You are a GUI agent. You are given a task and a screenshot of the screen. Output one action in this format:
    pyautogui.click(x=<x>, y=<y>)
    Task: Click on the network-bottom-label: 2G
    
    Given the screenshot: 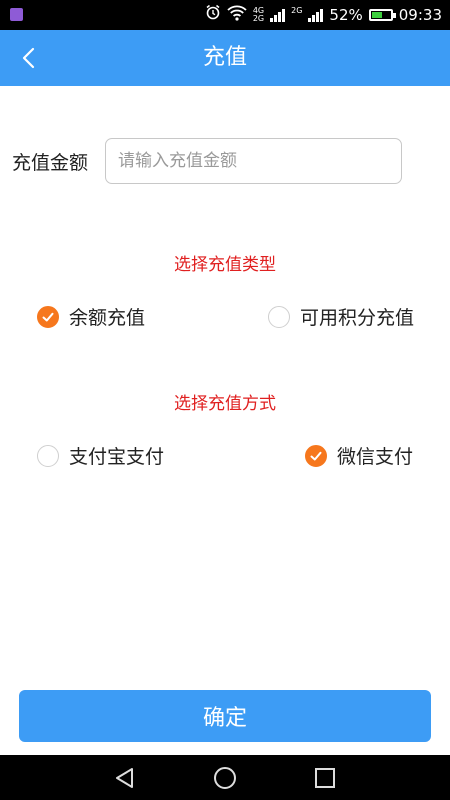 What is the action you would take?
    pyautogui.click(x=258, y=18)
    